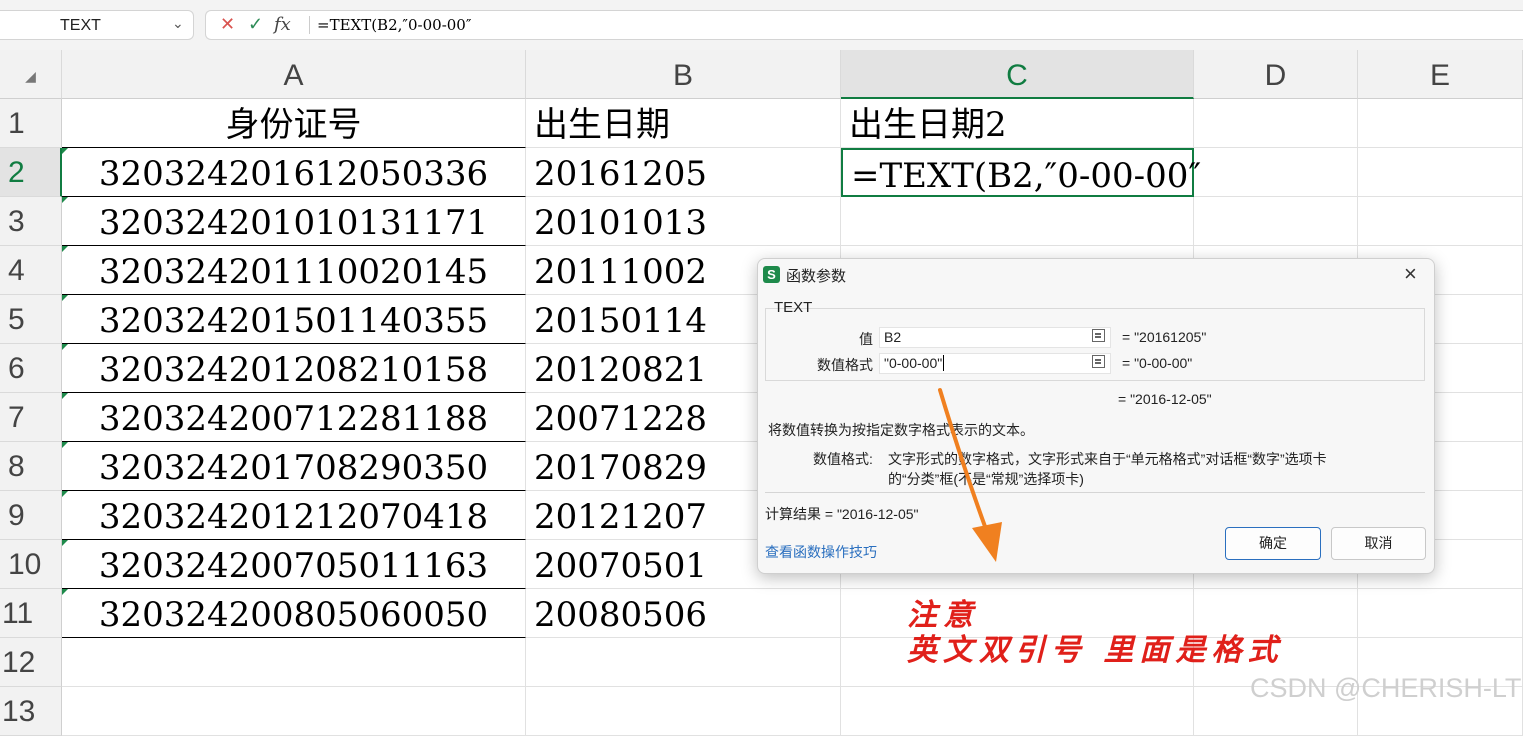 The image size is (1523, 736). I want to click on cell-a9: 320324201212070418, so click(294, 515).